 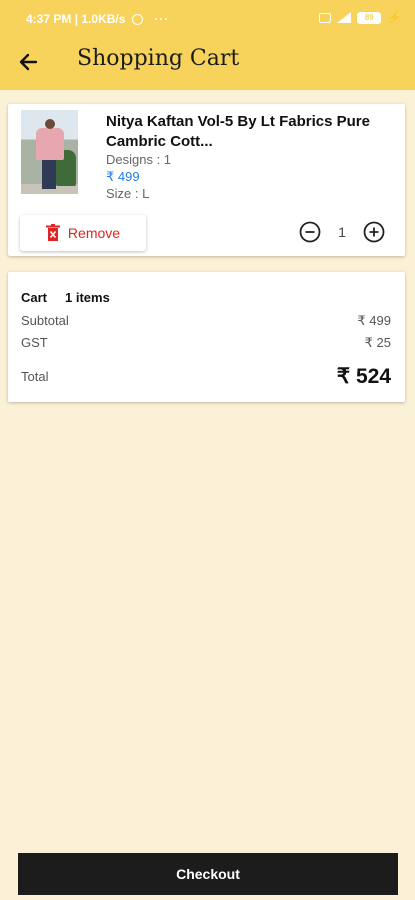 What do you see at coordinates (45, 320) in the screenshot?
I see `subtotal-label: Subtotal` at bounding box center [45, 320].